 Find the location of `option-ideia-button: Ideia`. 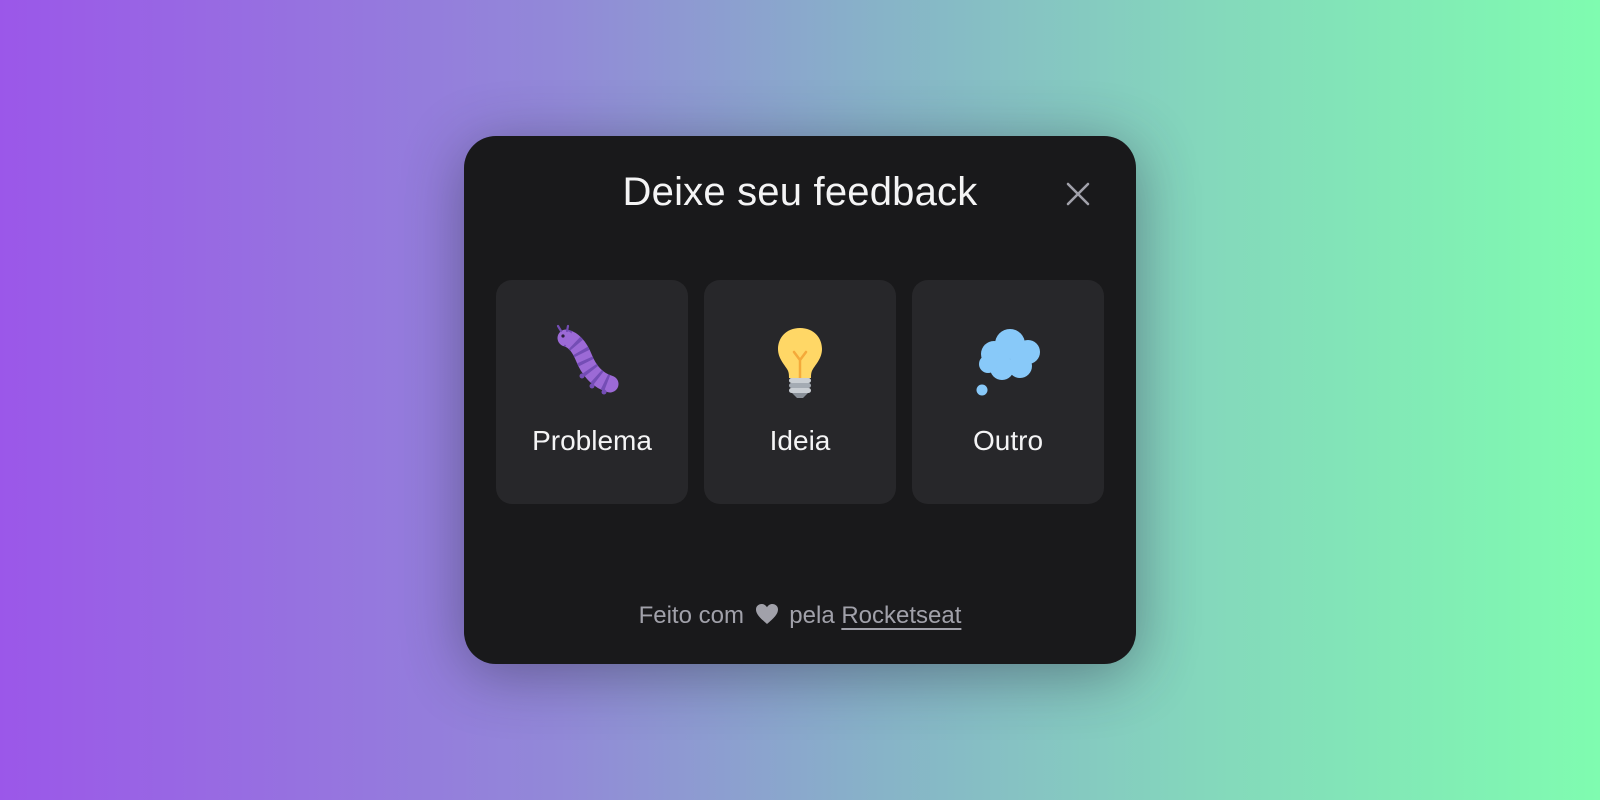

option-ideia-button: Ideia is located at coordinates (800, 392).